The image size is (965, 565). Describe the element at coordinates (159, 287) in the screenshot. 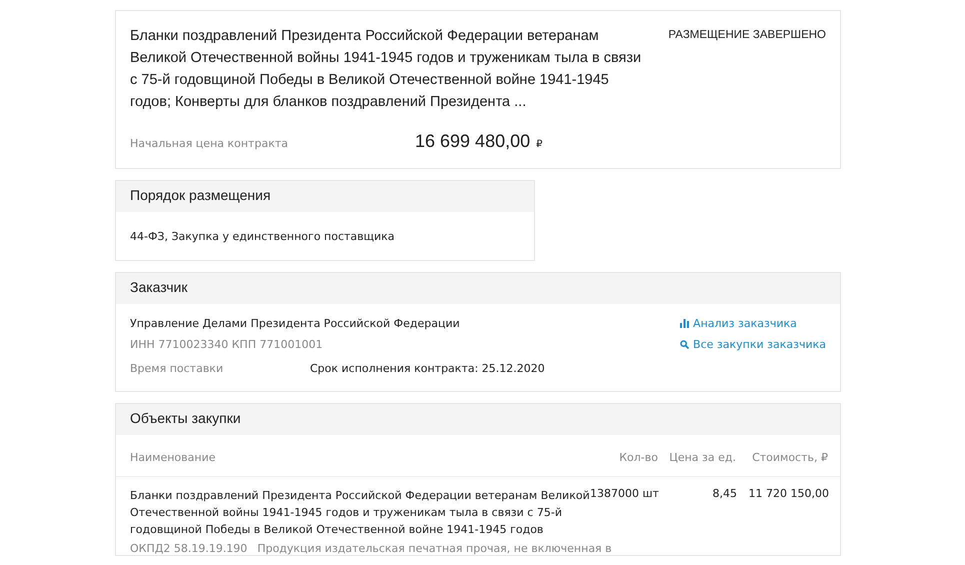

I see `section-title: Заказчик` at that location.